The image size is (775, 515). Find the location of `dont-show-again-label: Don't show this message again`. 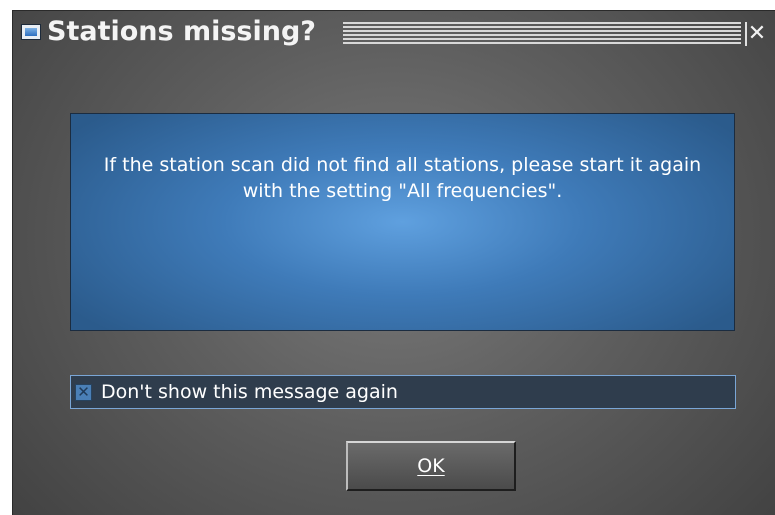

dont-show-again-label: Don't show this message again is located at coordinates (249, 392).